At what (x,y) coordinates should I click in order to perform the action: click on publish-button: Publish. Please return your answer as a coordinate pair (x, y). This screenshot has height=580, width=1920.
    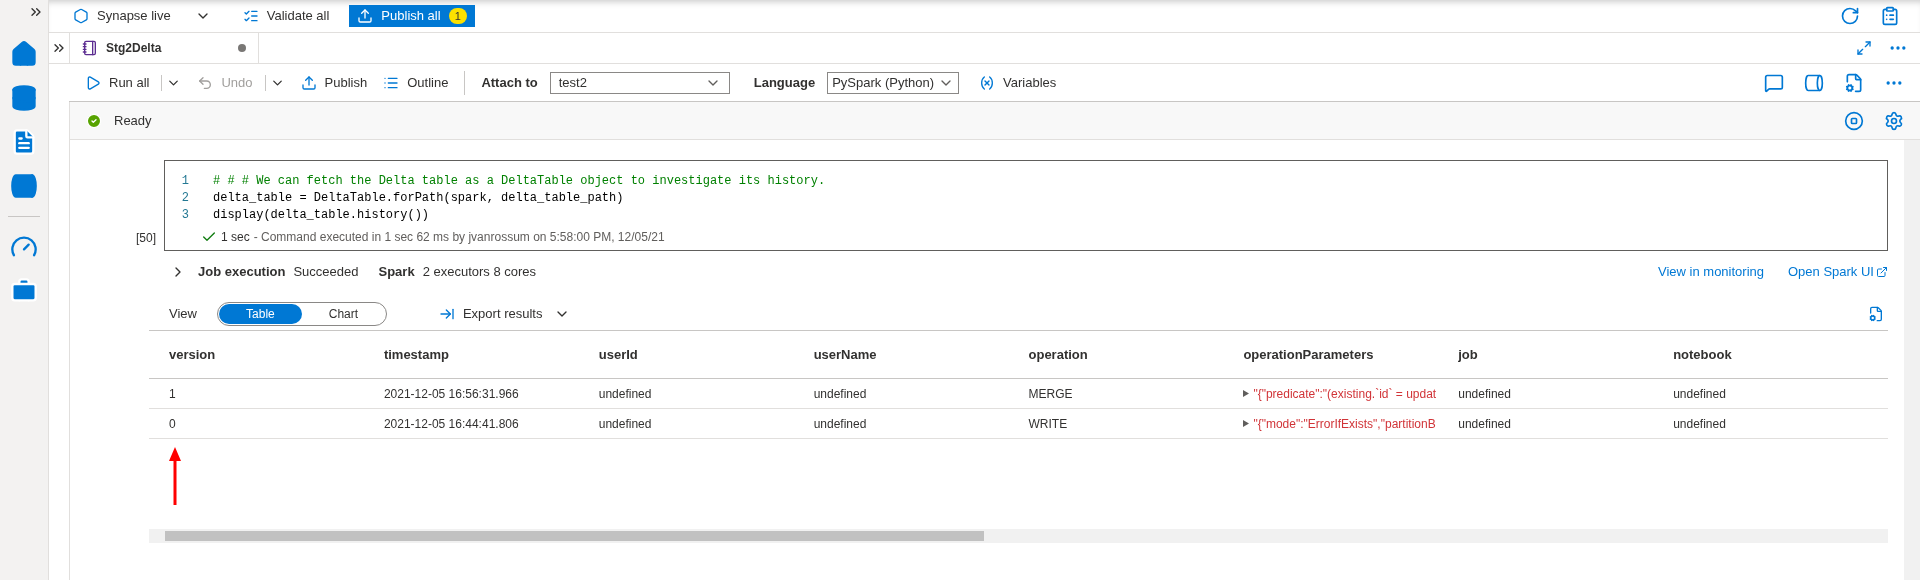
    Looking at the image, I should click on (334, 82).